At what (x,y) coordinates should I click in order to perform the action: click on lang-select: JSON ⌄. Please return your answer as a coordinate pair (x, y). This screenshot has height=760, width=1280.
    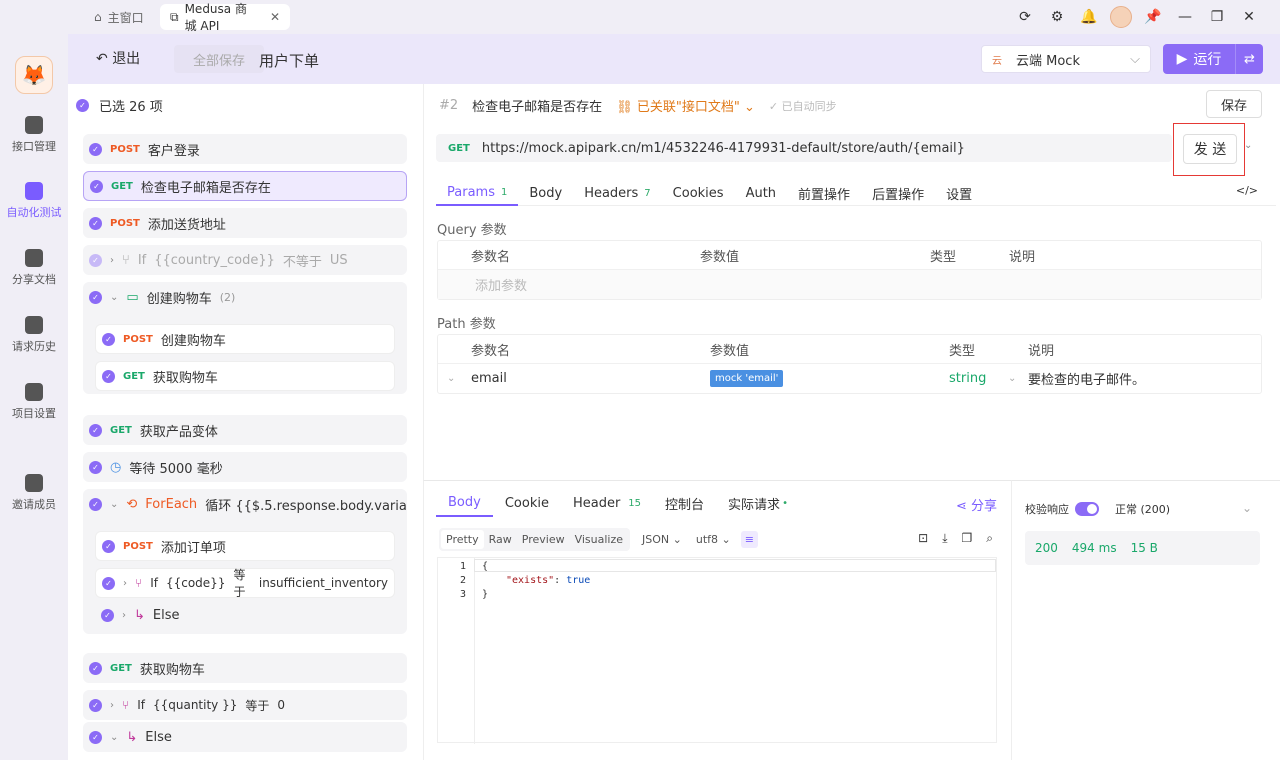
    Looking at the image, I should click on (662, 539).